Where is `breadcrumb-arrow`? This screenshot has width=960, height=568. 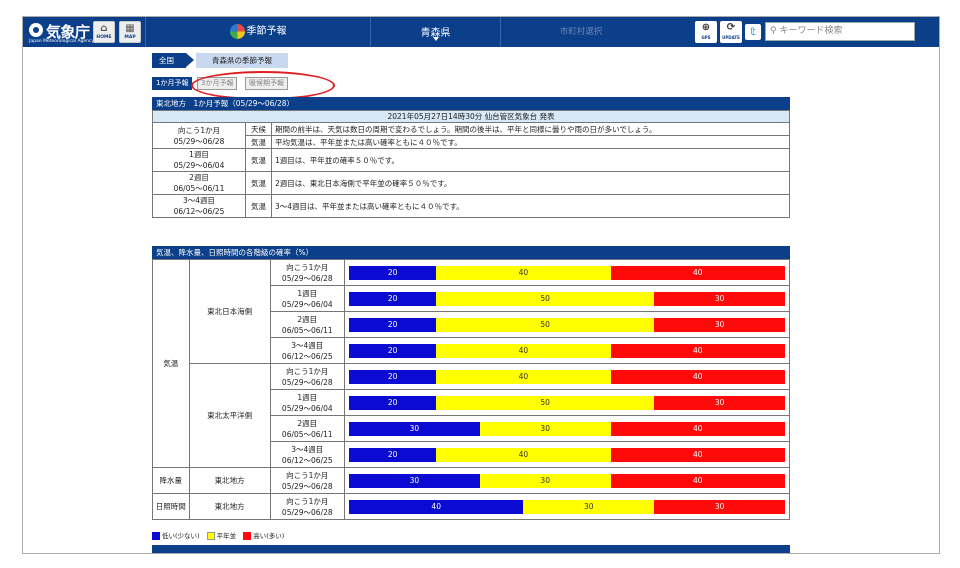
breadcrumb-arrow is located at coordinates (190, 60).